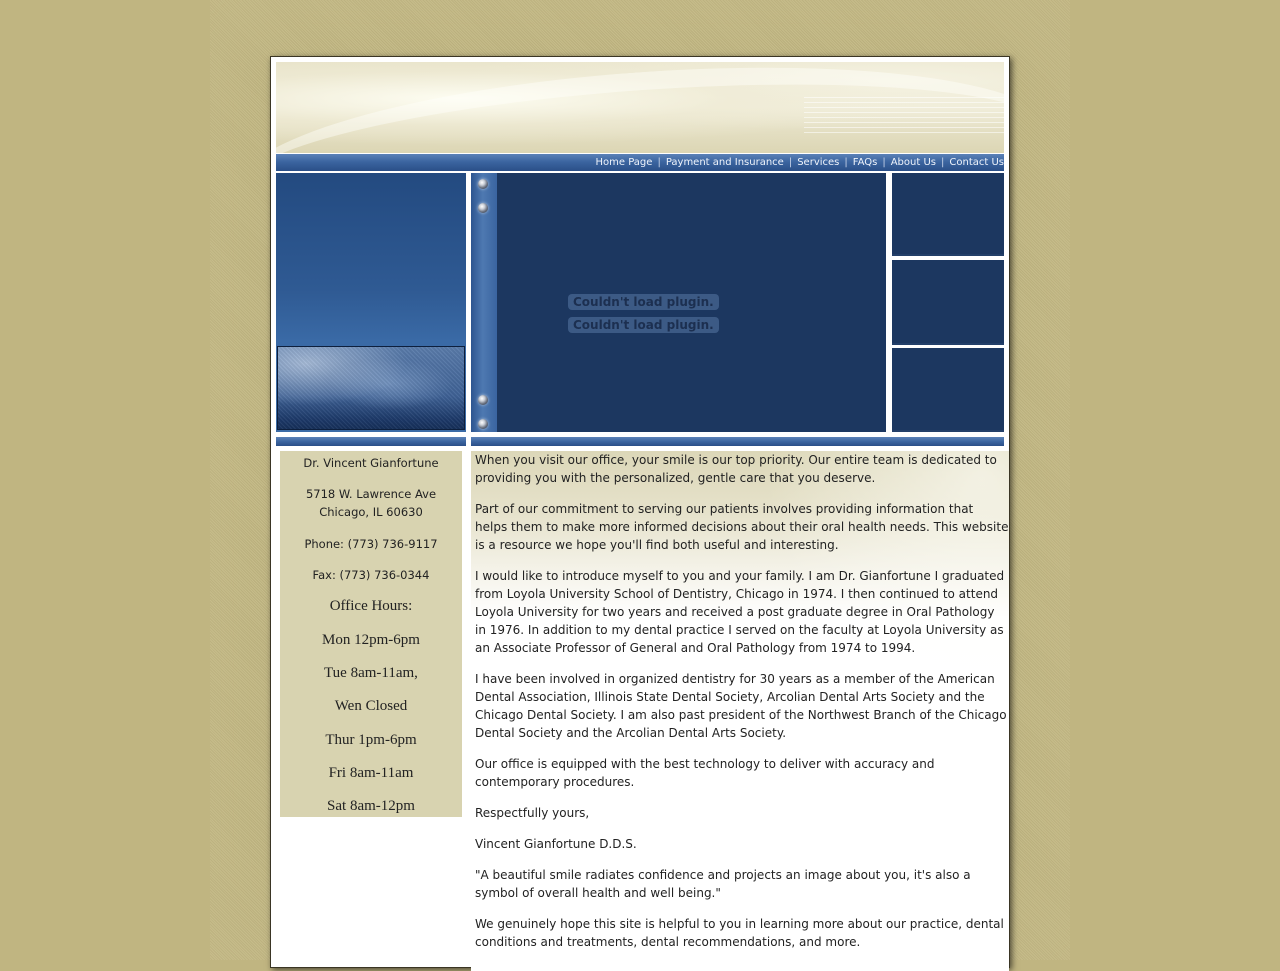  I want to click on office-hours-monday: Mon 12pm-6pm, so click(371, 640).